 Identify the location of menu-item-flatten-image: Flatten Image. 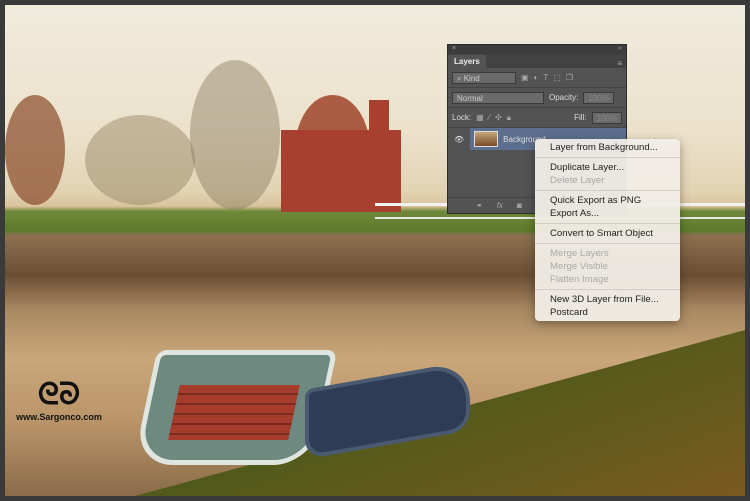
(579, 279).